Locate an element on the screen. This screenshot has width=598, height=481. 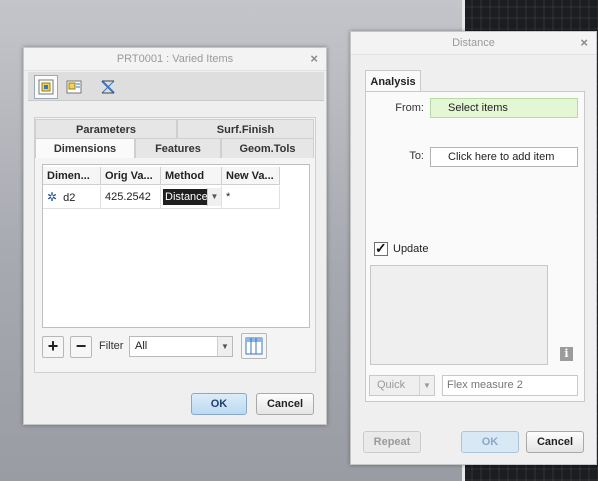
add-icon: + is located at coordinates (53, 346).